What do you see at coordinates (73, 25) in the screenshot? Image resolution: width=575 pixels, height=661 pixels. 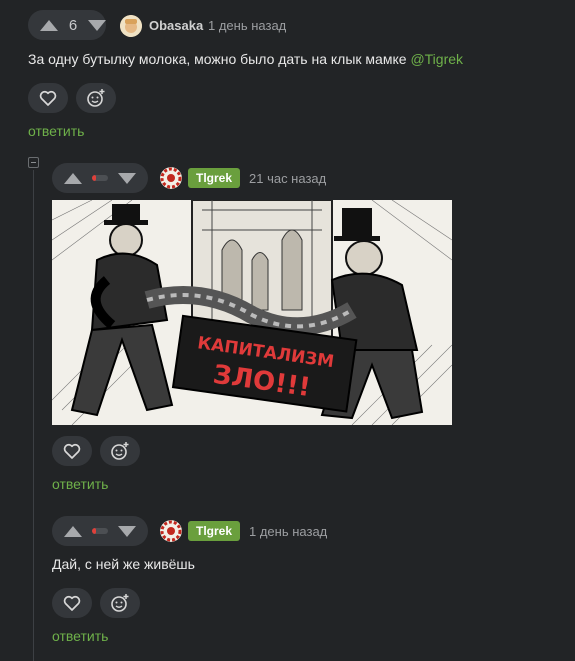 I see `vote-count: 6` at bounding box center [73, 25].